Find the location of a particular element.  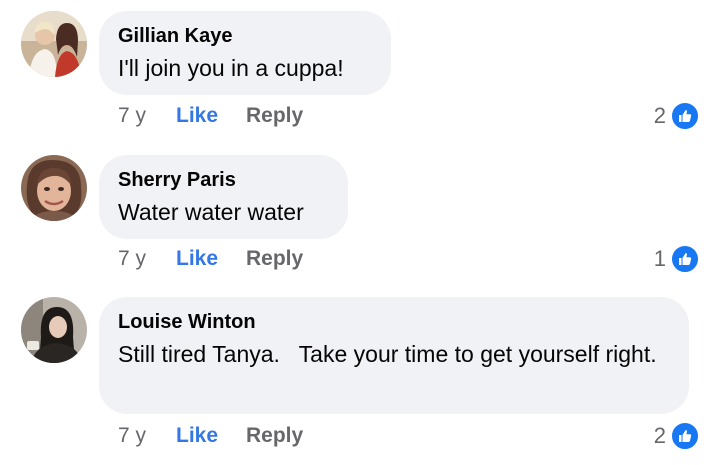

comment-bubble: Sherry Paris Water water water is located at coordinates (223, 197).